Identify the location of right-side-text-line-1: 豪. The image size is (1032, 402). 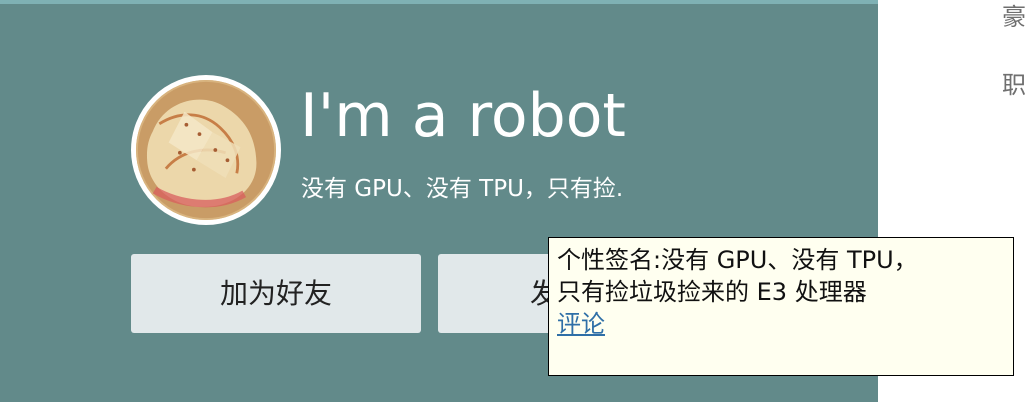
(1014, 17).